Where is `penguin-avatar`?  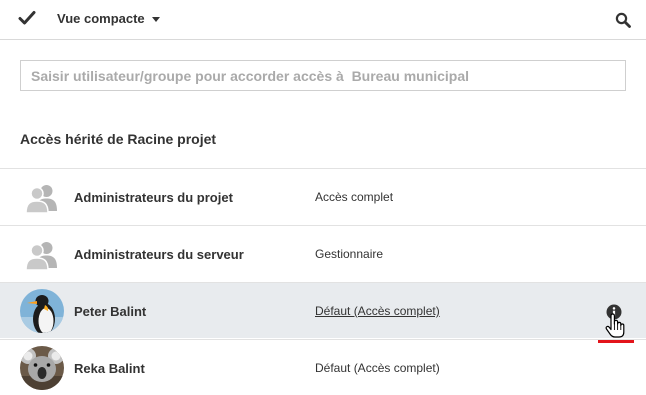
penguin-avatar is located at coordinates (42, 311).